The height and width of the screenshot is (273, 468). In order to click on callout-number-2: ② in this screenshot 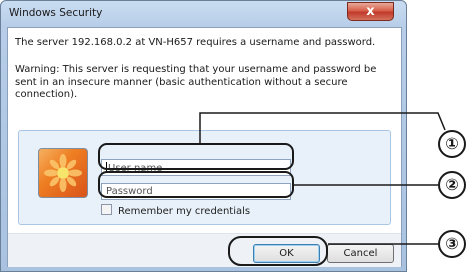, I will do `click(452, 185)`.